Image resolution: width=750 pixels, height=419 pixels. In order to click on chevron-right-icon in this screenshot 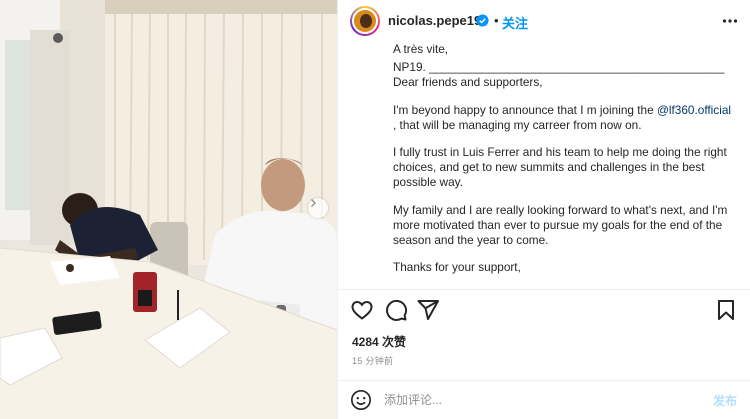, I will do `click(313, 203)`.